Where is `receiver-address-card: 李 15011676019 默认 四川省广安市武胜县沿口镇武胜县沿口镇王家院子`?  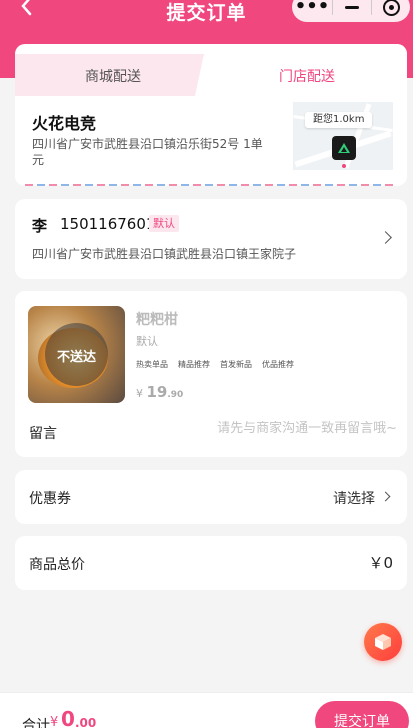
receiver-address-card: 李 15011676019 默认 四川省广安市武胜县沿口镇武胜县沿口镇王家院子 is located at coordinates (211, 239).